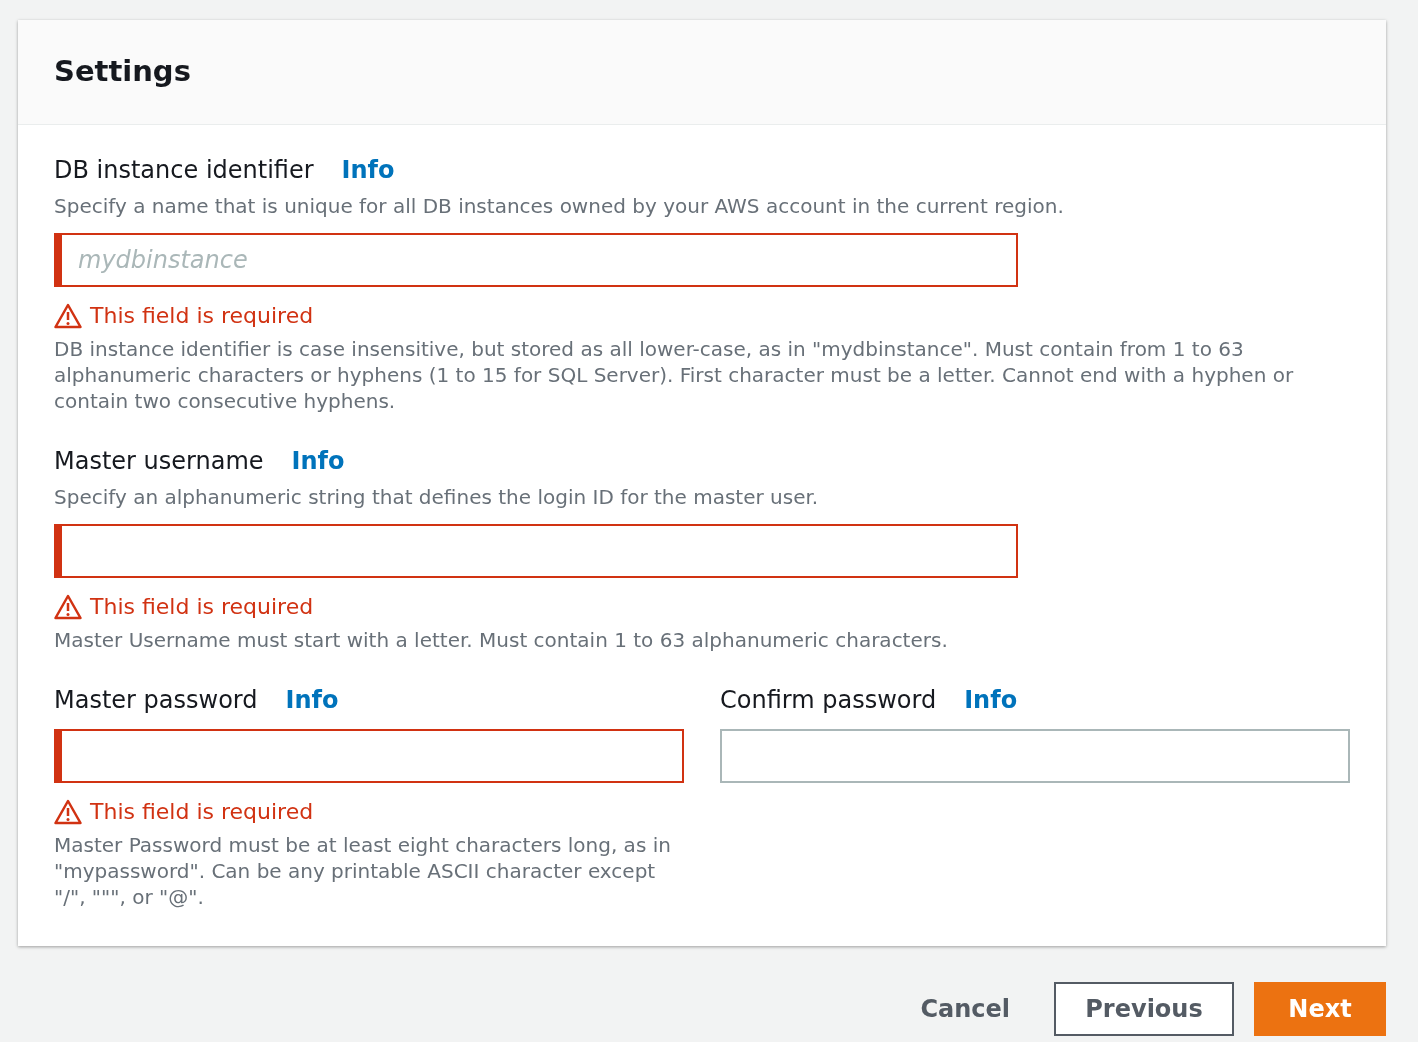 This screenshot has height=1042, width=1418. What do you see at coordinates (559, 206) in the screenshot?
I see `field-description: Specify a name that is unique for all DB instances owned by your AWS account in the current region.` at bounding box center [559, 206].